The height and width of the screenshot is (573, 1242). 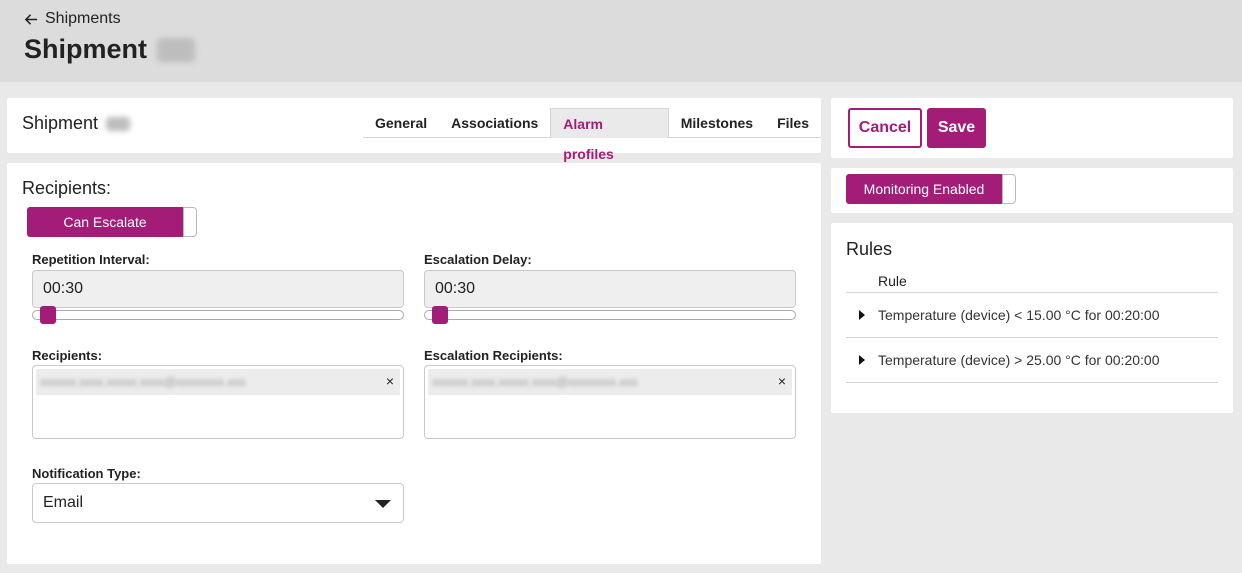 What do you see at coordinates (67, 355) in the screenshot?
I see `recipients-label: Recipients:` at bounding box center [67, 355].